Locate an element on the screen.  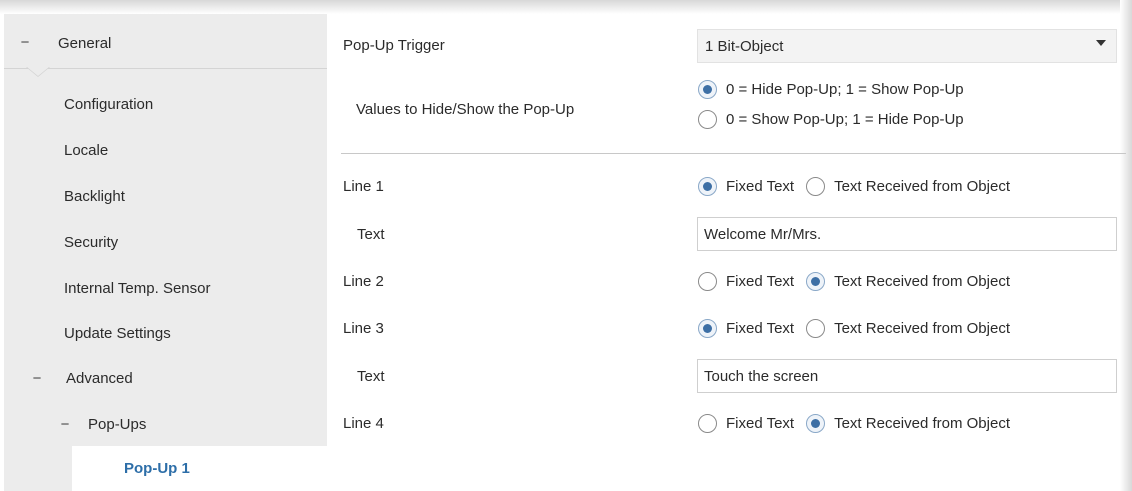
line-3-options: Fixed Text Text Received from Object is located at coordinates (860, 328).